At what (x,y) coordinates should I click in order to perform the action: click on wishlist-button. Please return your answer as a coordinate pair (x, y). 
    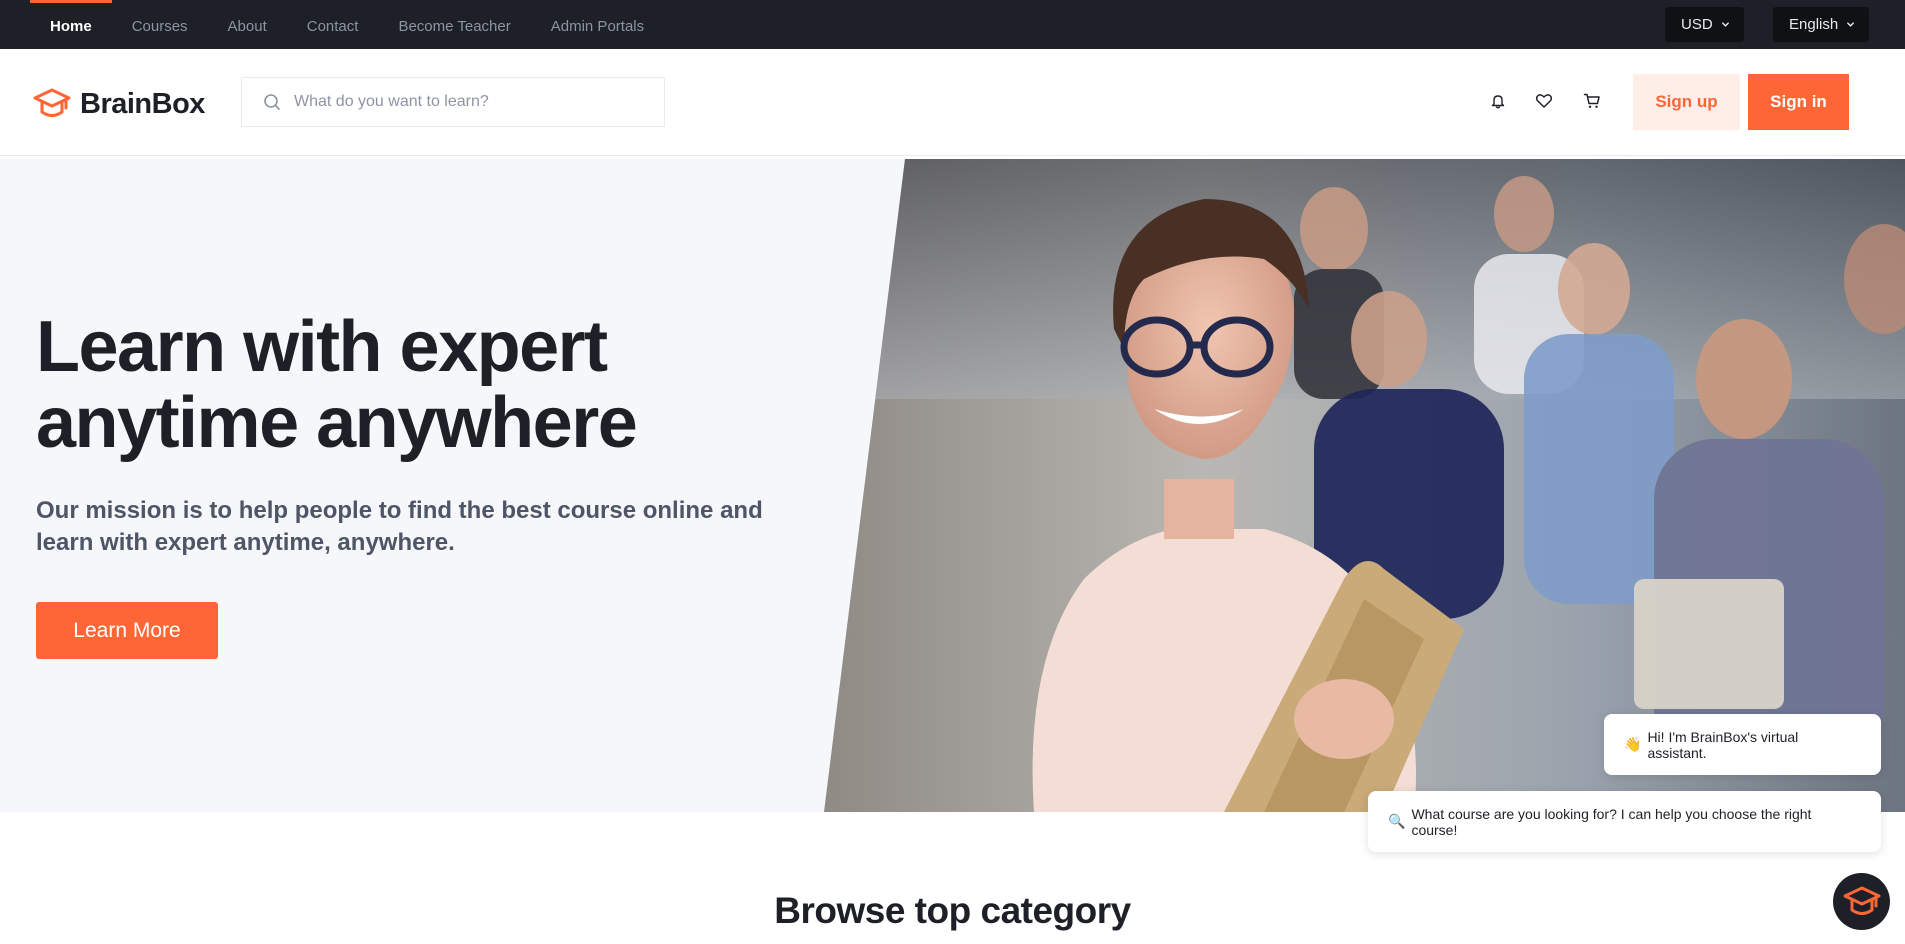
    Looking at the image, I should click on (1544, 101).